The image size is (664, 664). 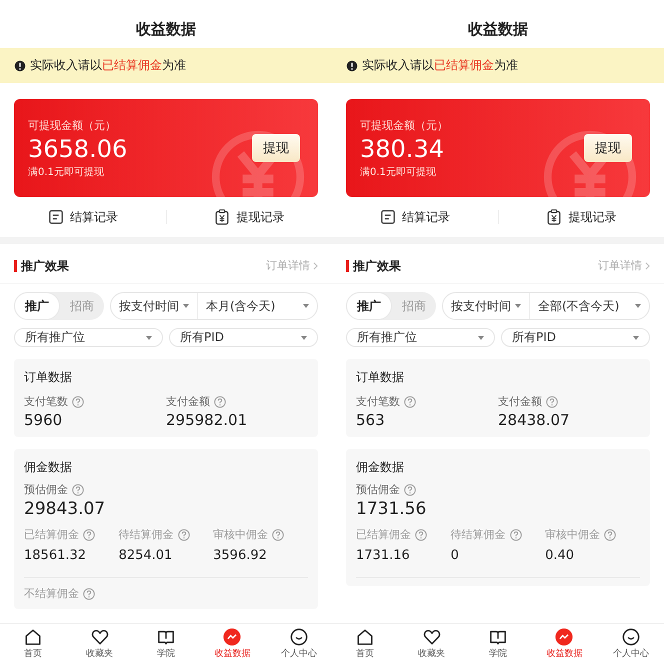 I want to click on metric-value: 0.40, so click(x=560, y=555).